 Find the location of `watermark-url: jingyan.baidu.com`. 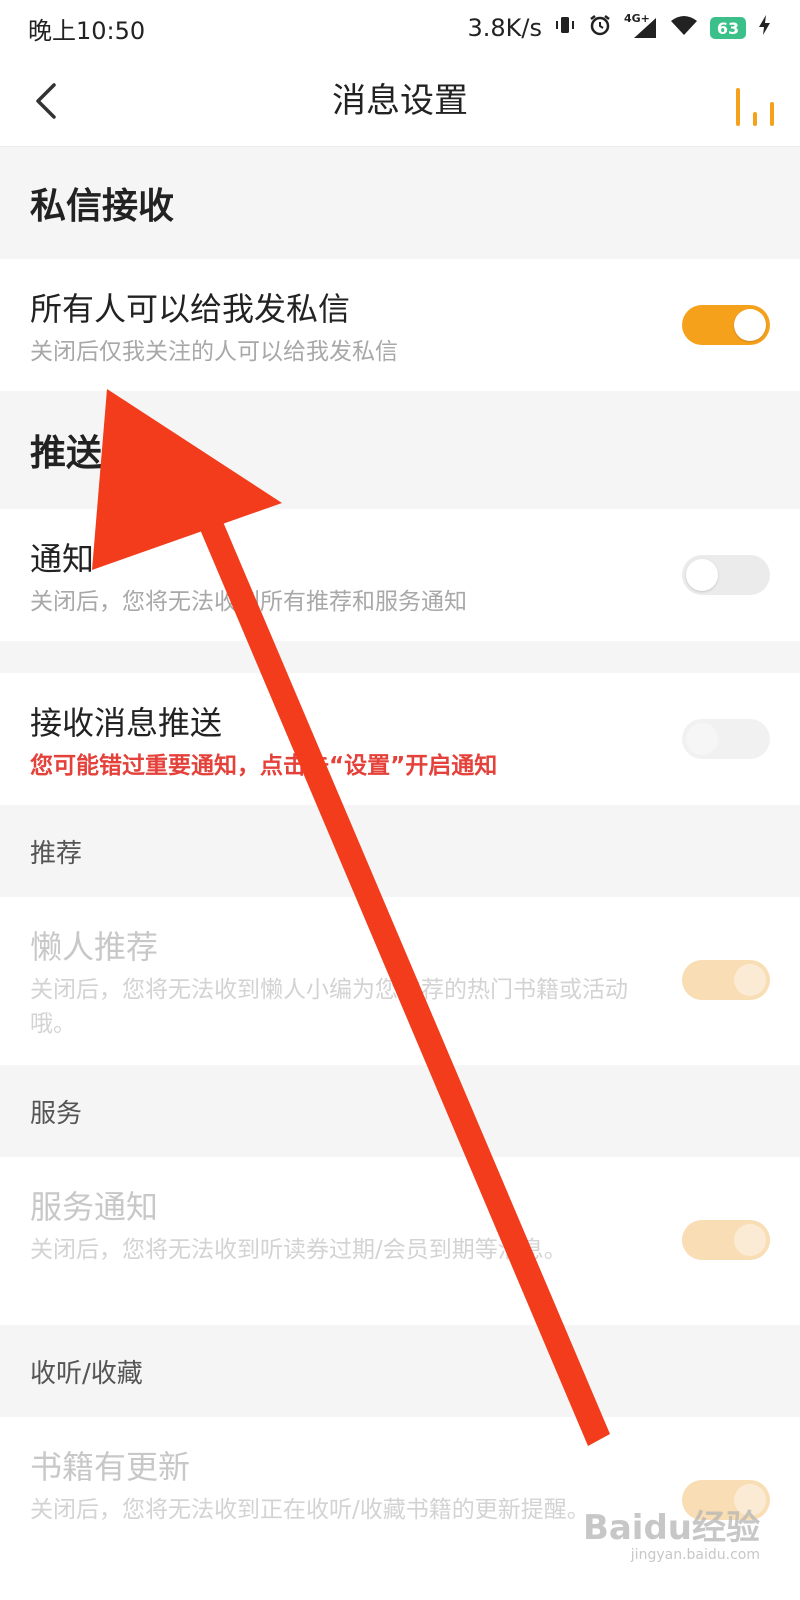

watermark-url: jingyan.baidu.com is located at coordinates (695, 1555).